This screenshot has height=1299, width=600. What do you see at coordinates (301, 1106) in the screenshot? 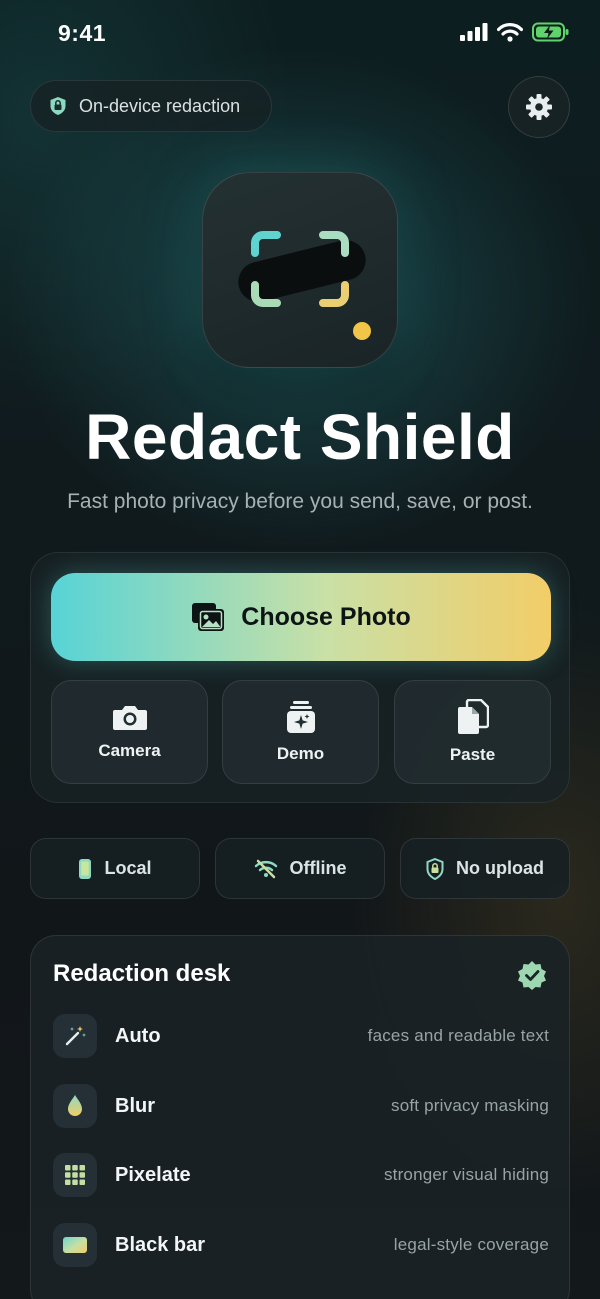
I see `mode-blur: Blur soft privacy masking` at bounding box center [301, 1106].